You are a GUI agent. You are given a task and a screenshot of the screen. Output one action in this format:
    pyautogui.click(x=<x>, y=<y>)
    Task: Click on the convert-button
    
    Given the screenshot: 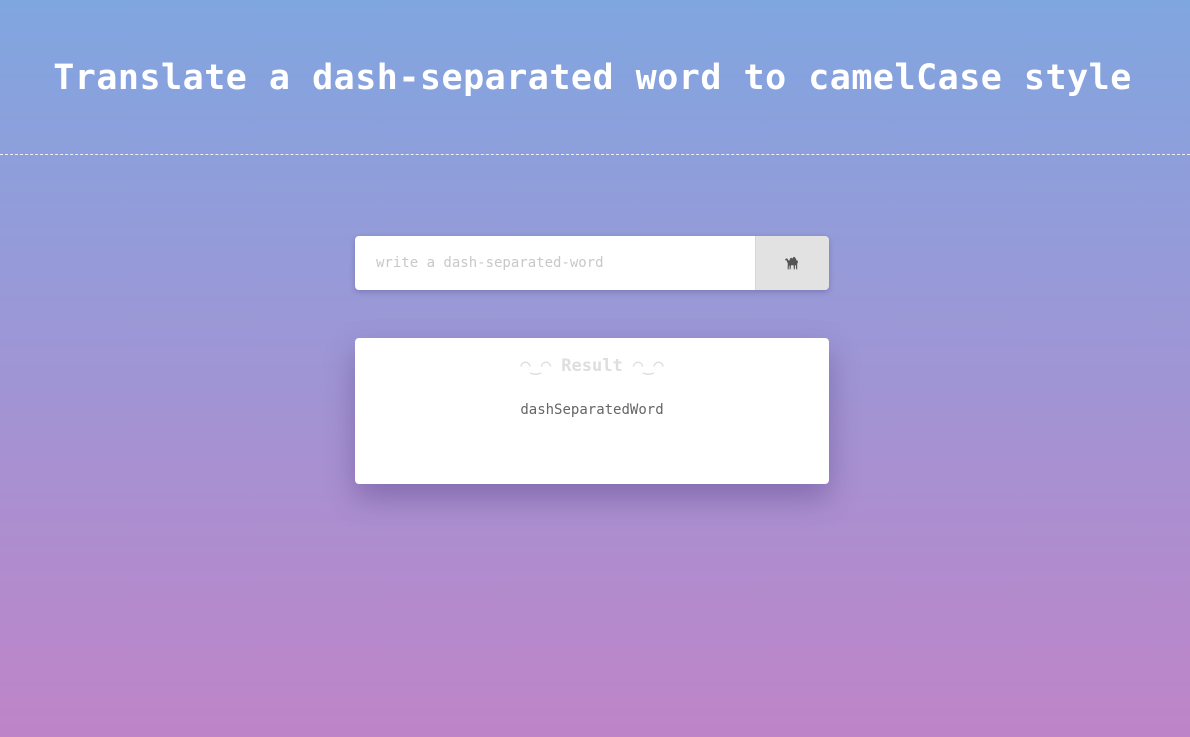 What is the action you would take?
    pyautogui.click(x=792, y=263)
    